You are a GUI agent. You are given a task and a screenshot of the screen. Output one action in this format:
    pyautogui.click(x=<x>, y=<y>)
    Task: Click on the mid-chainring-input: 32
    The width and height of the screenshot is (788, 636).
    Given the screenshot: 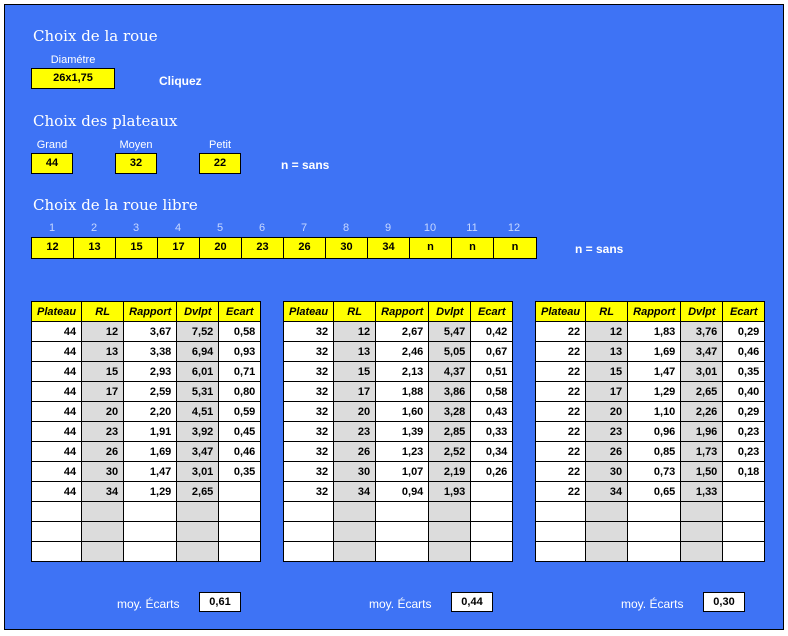 What is the action you would take?
    pyautogui.click(x=136, y=163)
    